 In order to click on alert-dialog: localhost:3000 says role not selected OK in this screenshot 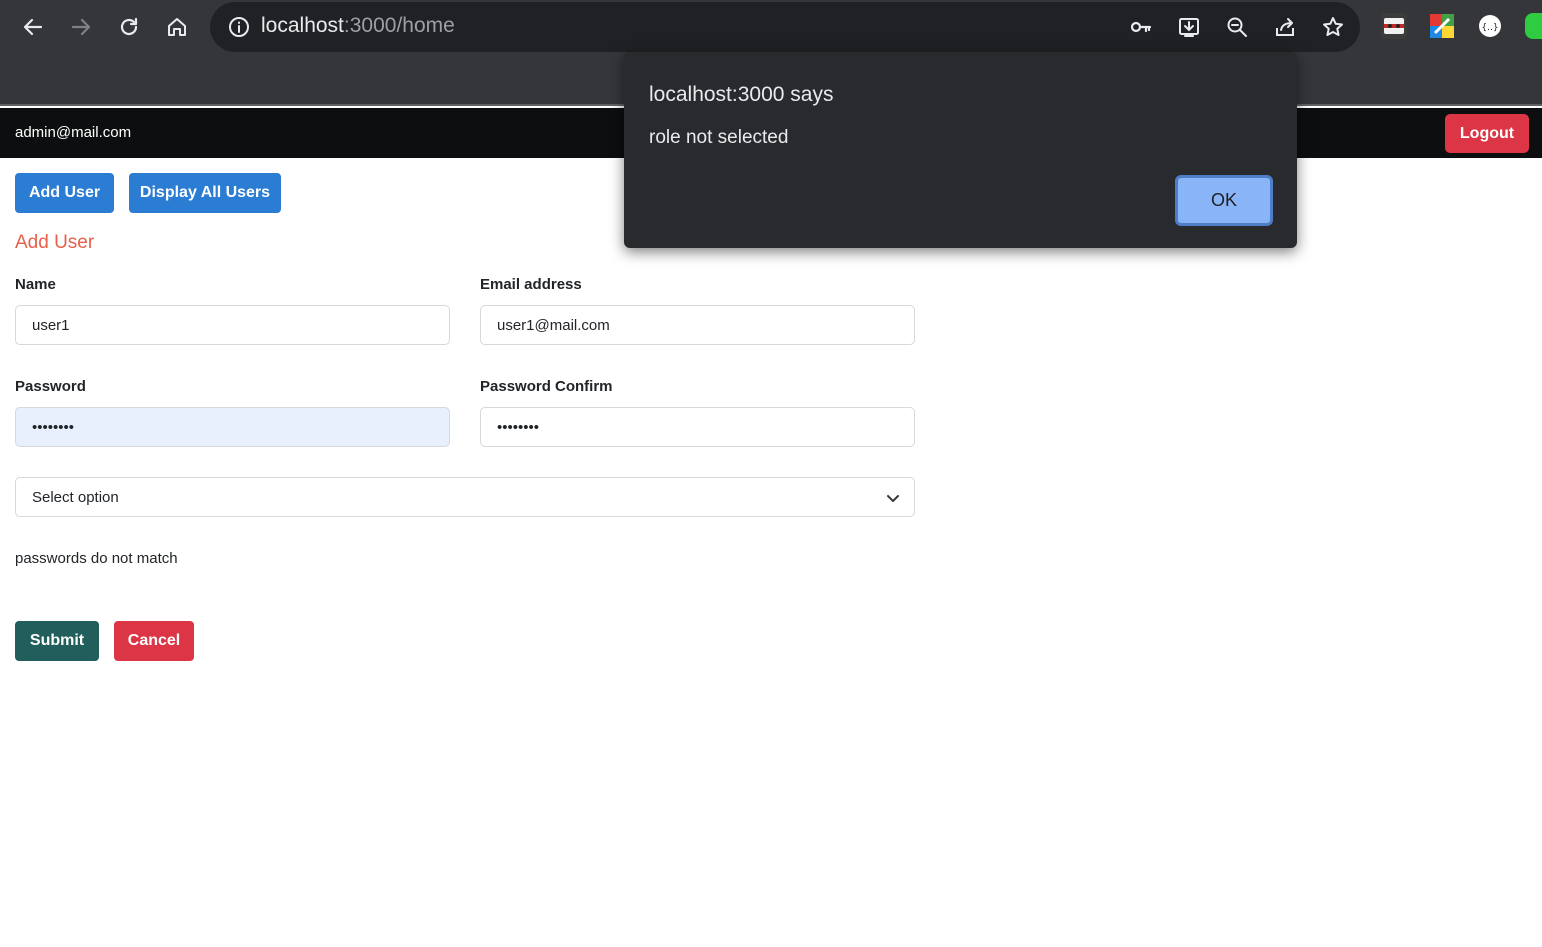, I will do `click(960, 150)`.